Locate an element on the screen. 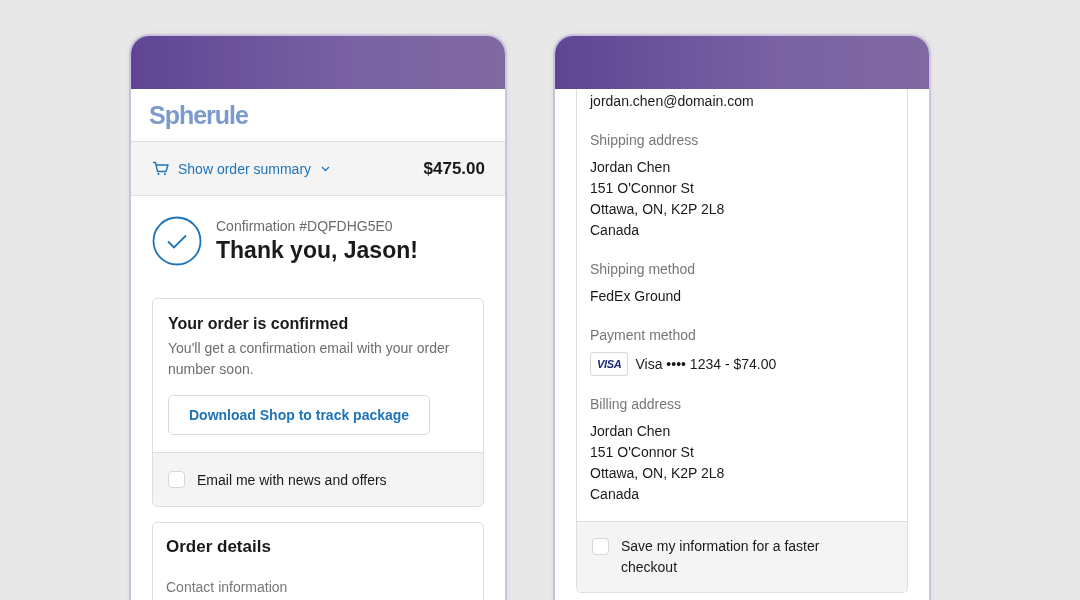  check-circle-icon is located at coordinates (177, 241).